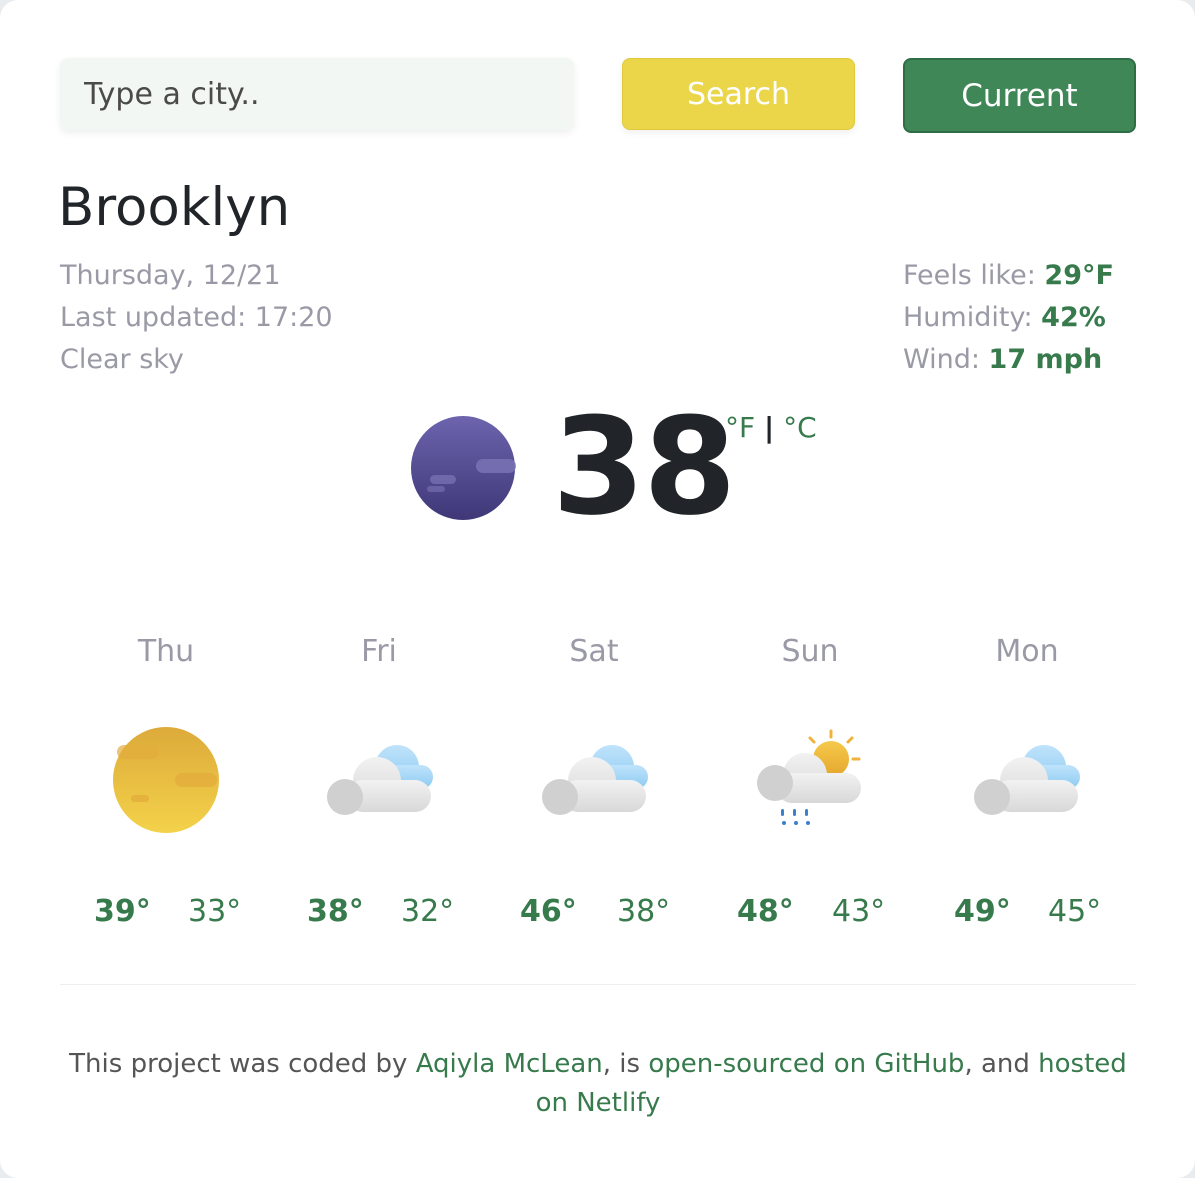  Describe the element at coordinates (335, 911) in the screenshot. I see `forecast-max-temp: 38°` at that location.